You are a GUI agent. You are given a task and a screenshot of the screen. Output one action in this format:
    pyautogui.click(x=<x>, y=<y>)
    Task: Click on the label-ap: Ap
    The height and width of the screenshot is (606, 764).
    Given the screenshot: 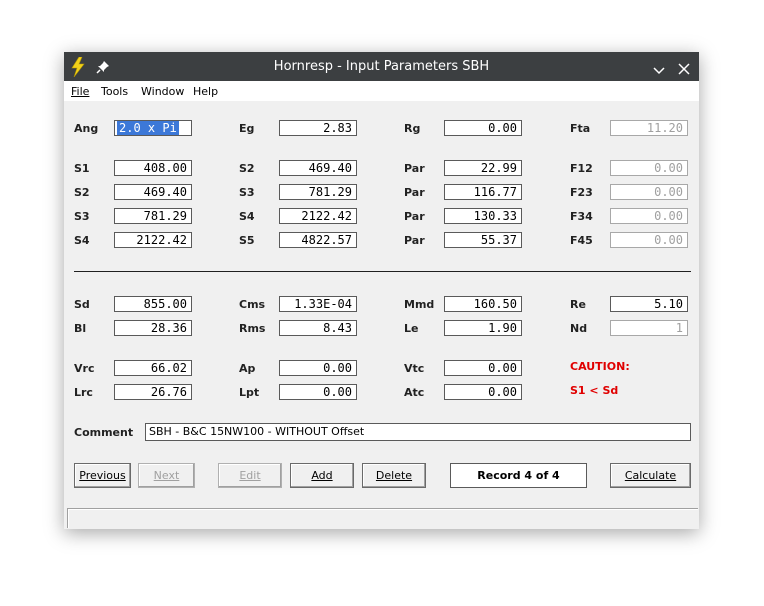 What is the action you would take?
    pyautogui.click(x=247, y=368)
    